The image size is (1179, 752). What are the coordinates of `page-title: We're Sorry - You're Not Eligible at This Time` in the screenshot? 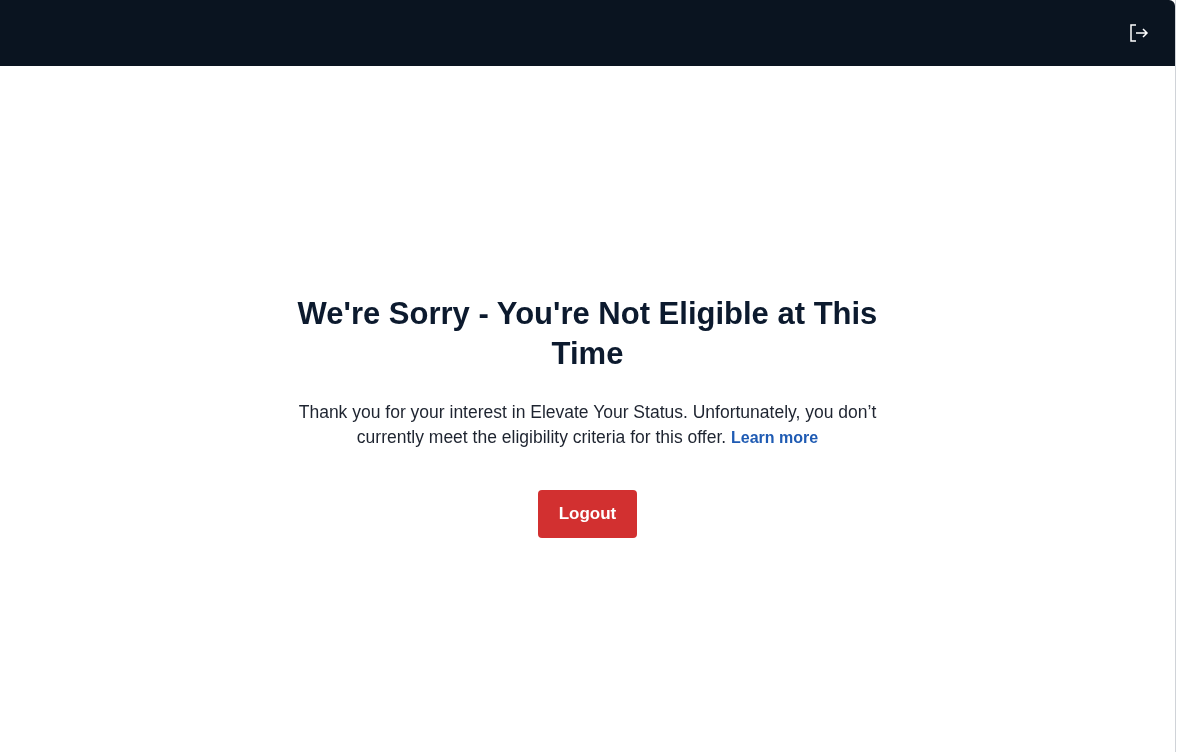 It's located at (587, 334).